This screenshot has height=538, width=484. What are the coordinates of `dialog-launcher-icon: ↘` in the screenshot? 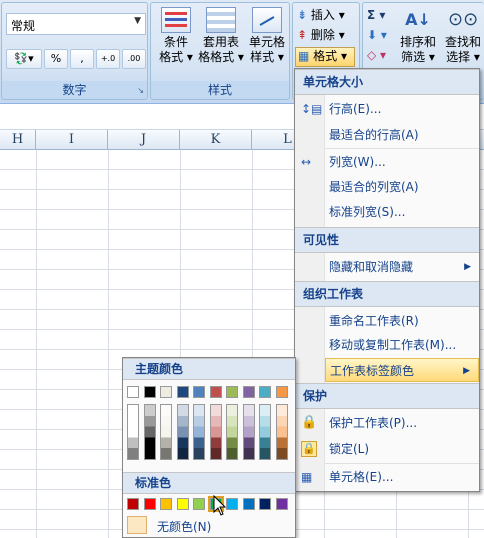 It's located at (140, 90).